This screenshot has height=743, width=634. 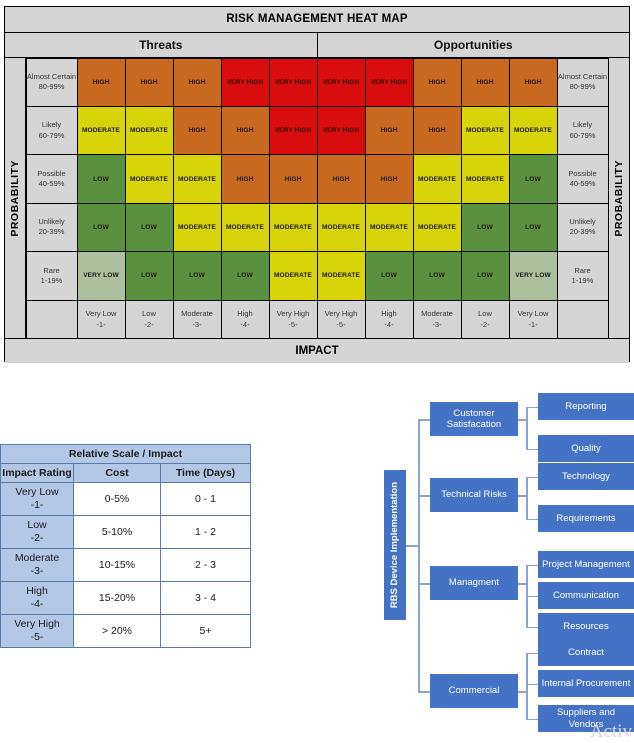 I want to click on rbs-branch-label: Customer Satisfacation, so click(x=474, y=418).